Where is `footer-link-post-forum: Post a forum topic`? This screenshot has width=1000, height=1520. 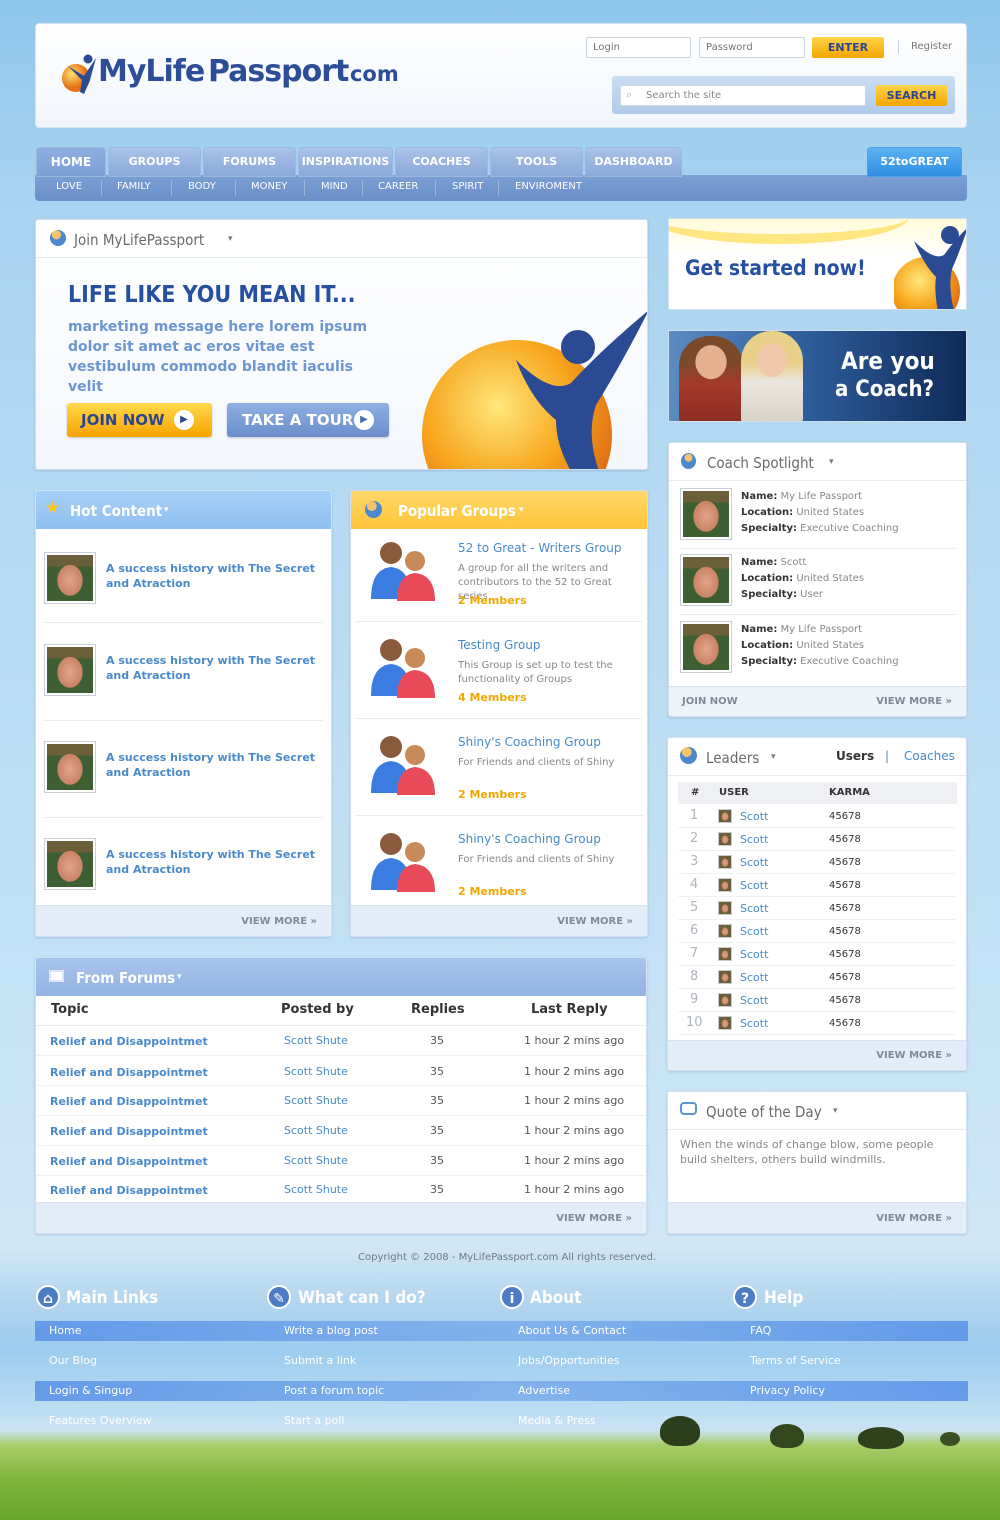
footer-link-post-forum: Post a forum topic is located at coordinates (334, 1390).